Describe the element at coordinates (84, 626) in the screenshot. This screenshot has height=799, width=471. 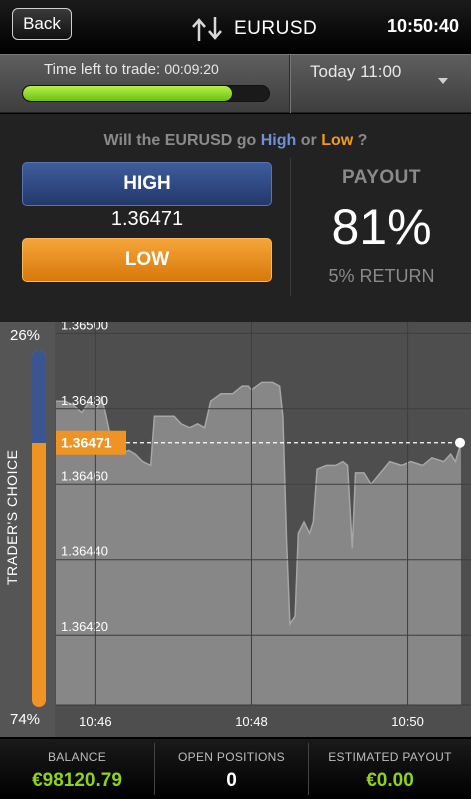
I see `y-tick-label: 1.36420` at that location.